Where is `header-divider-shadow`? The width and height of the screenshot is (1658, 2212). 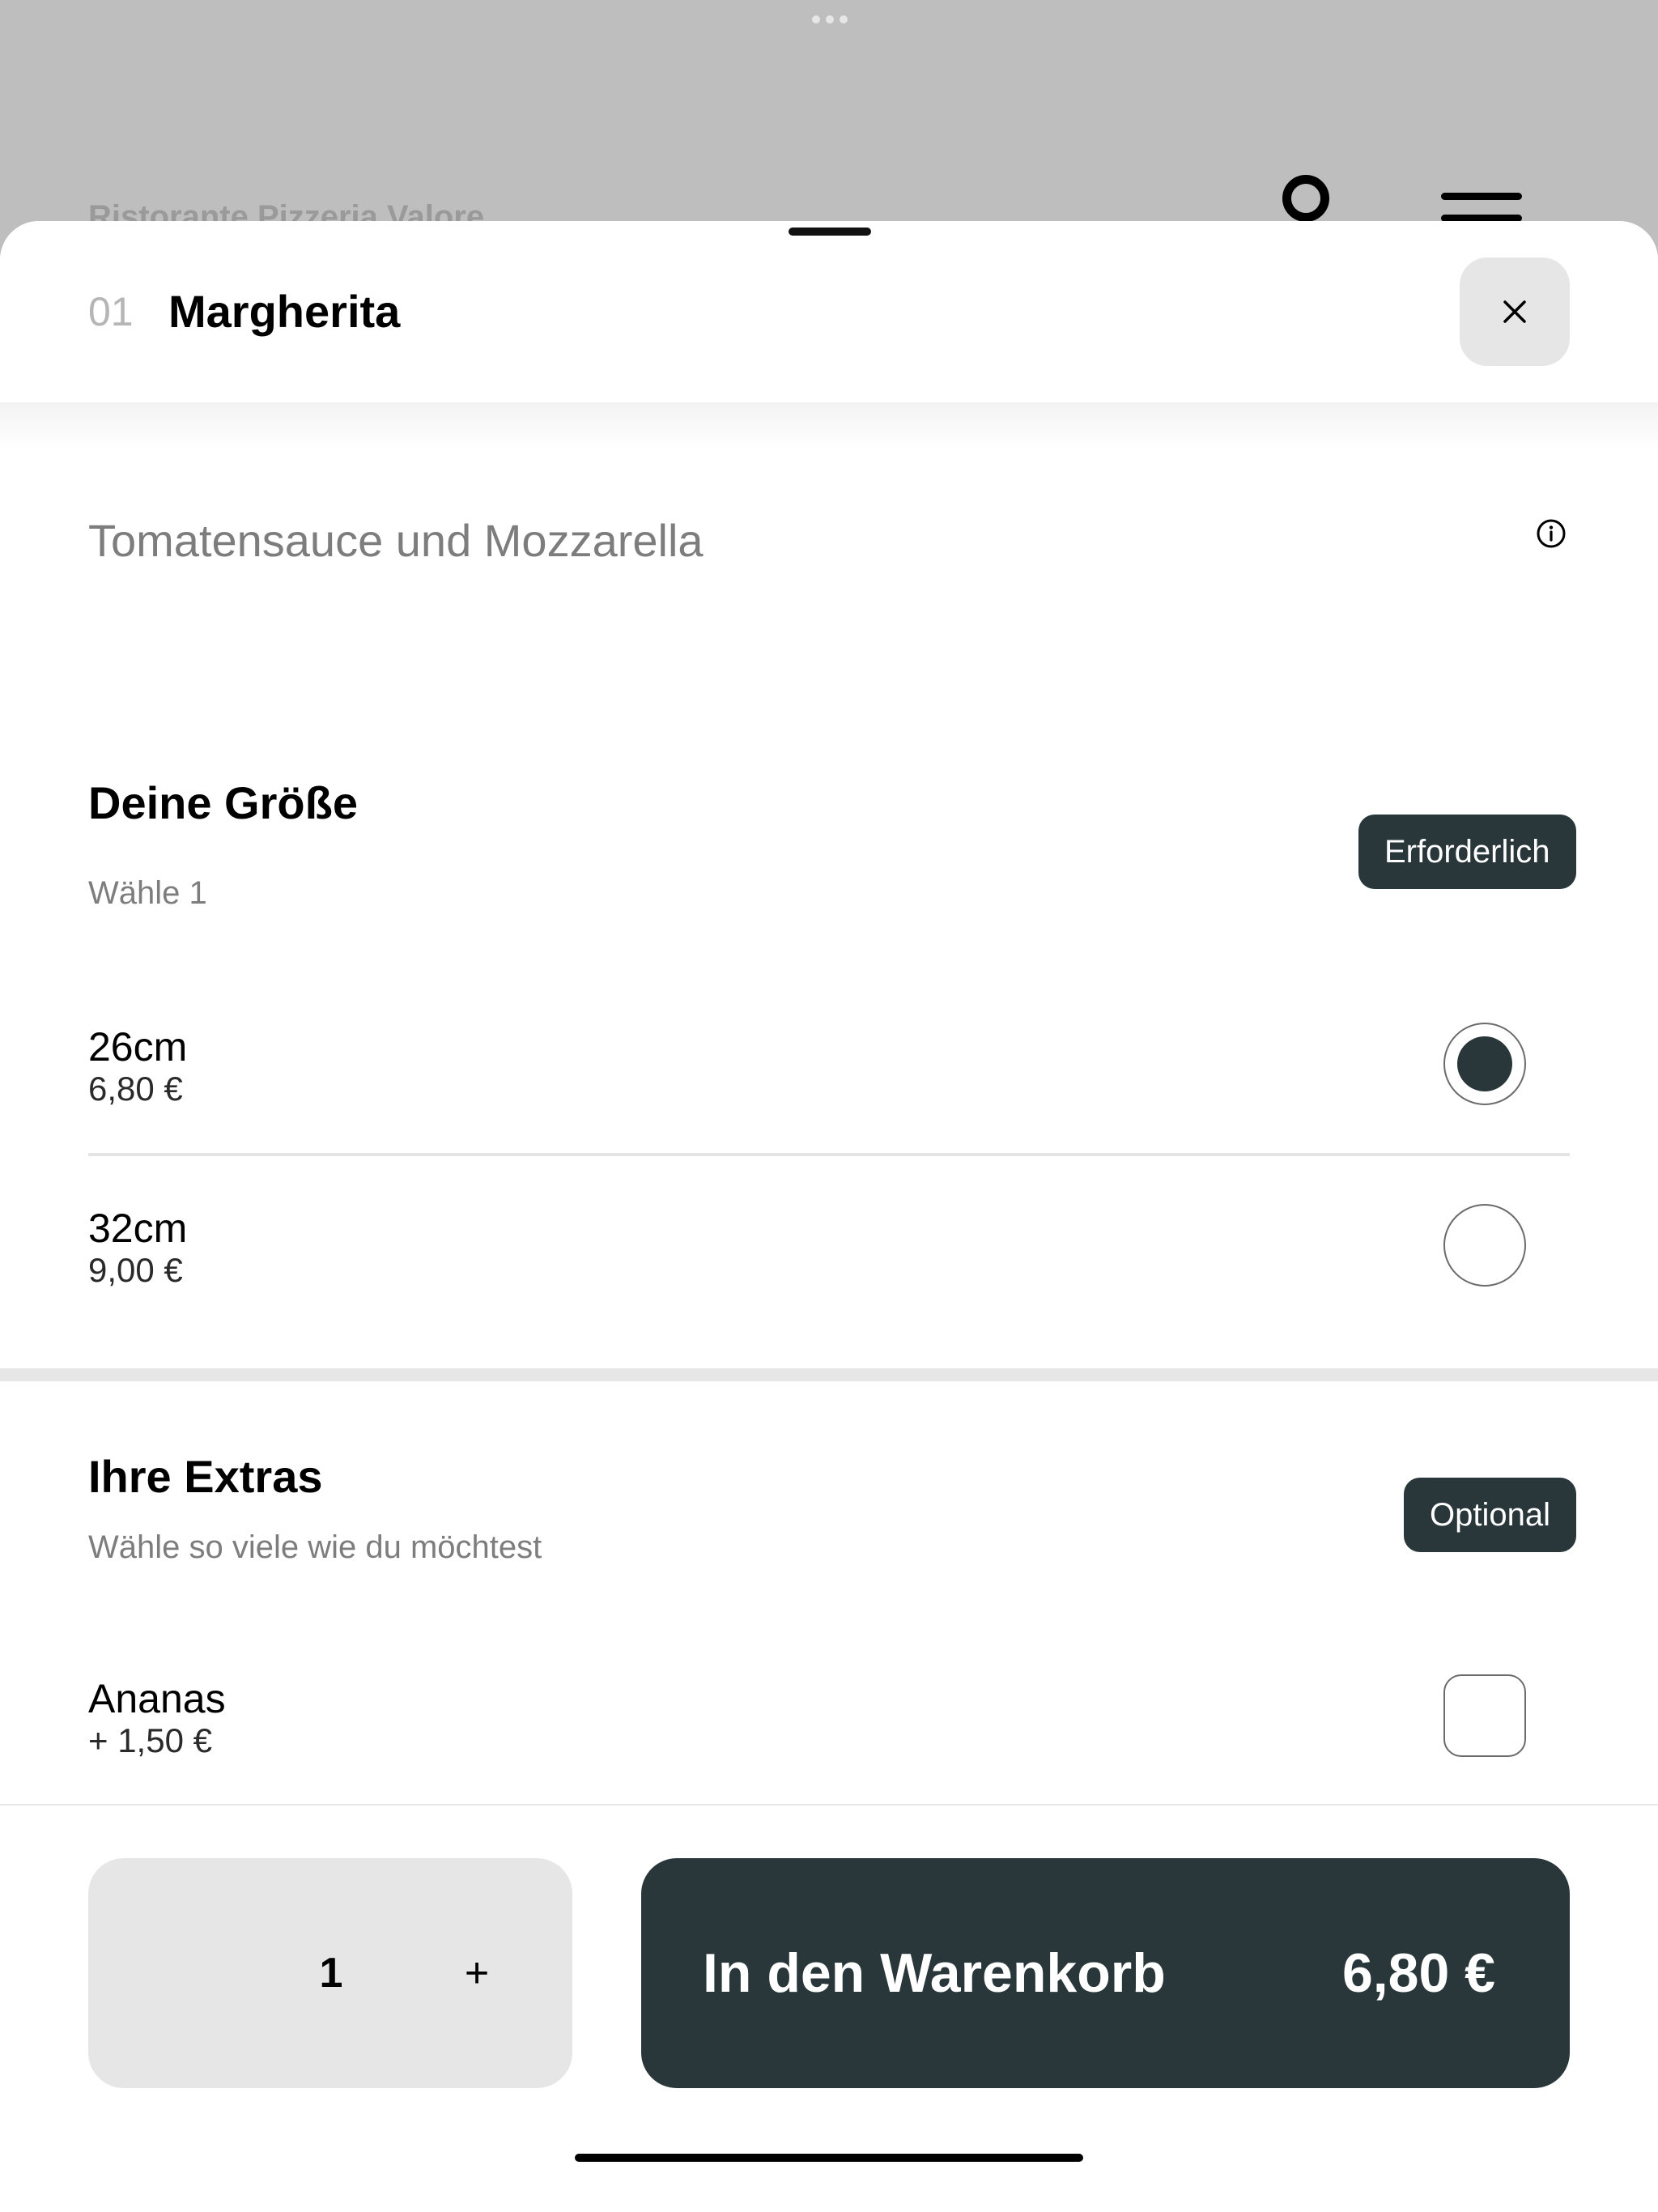
header-divider-shadow is located at coordinates (829, 426).